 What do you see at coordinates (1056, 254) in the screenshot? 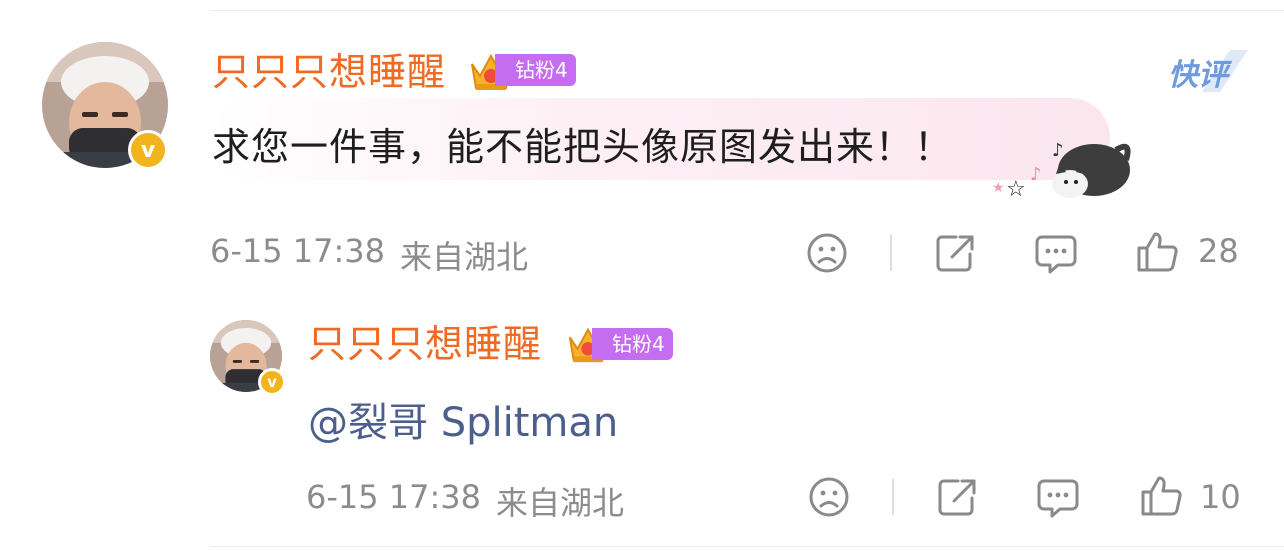
I see `comment-icon` at bounding box center [1056, 254].